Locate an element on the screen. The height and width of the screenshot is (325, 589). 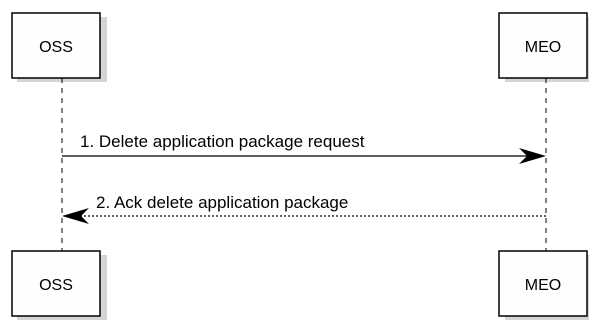
participant-oss-top-label: OSS is located at coordinates (56, 47).